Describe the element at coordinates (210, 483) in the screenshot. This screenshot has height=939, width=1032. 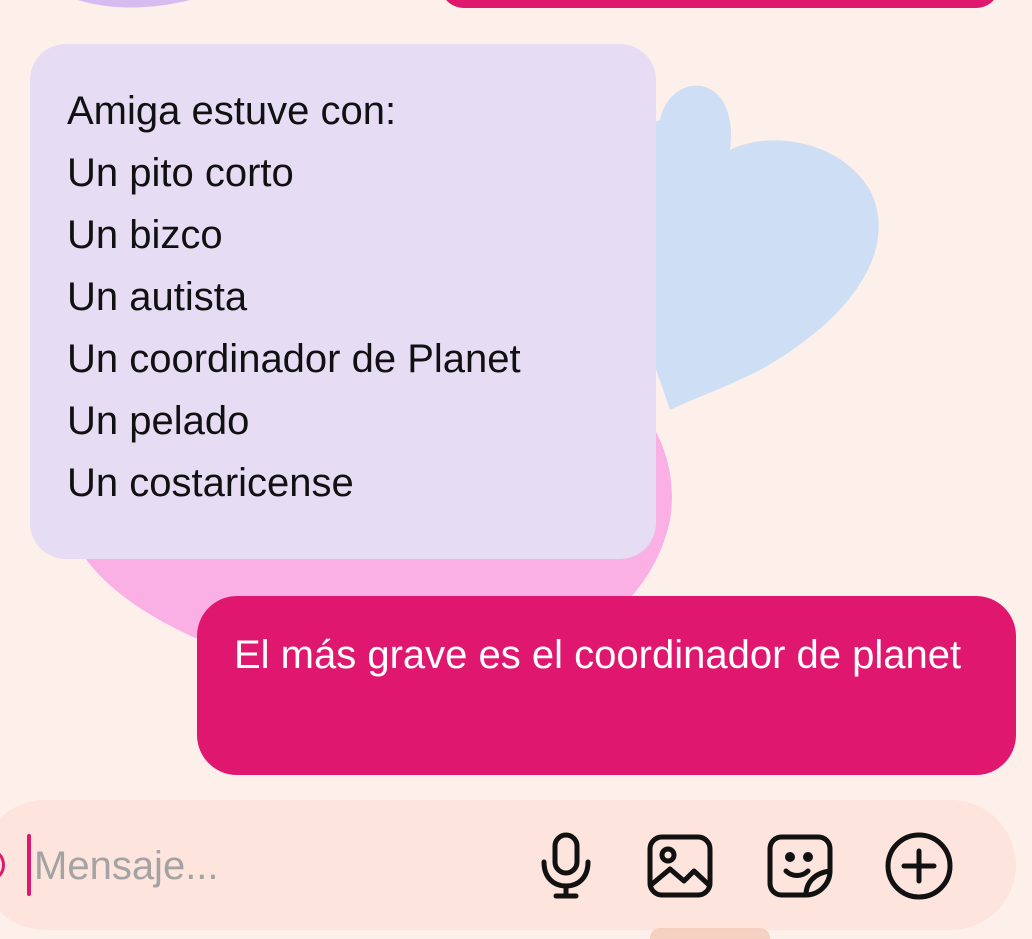
I see `received-message-line: Un costaricense` at that location.